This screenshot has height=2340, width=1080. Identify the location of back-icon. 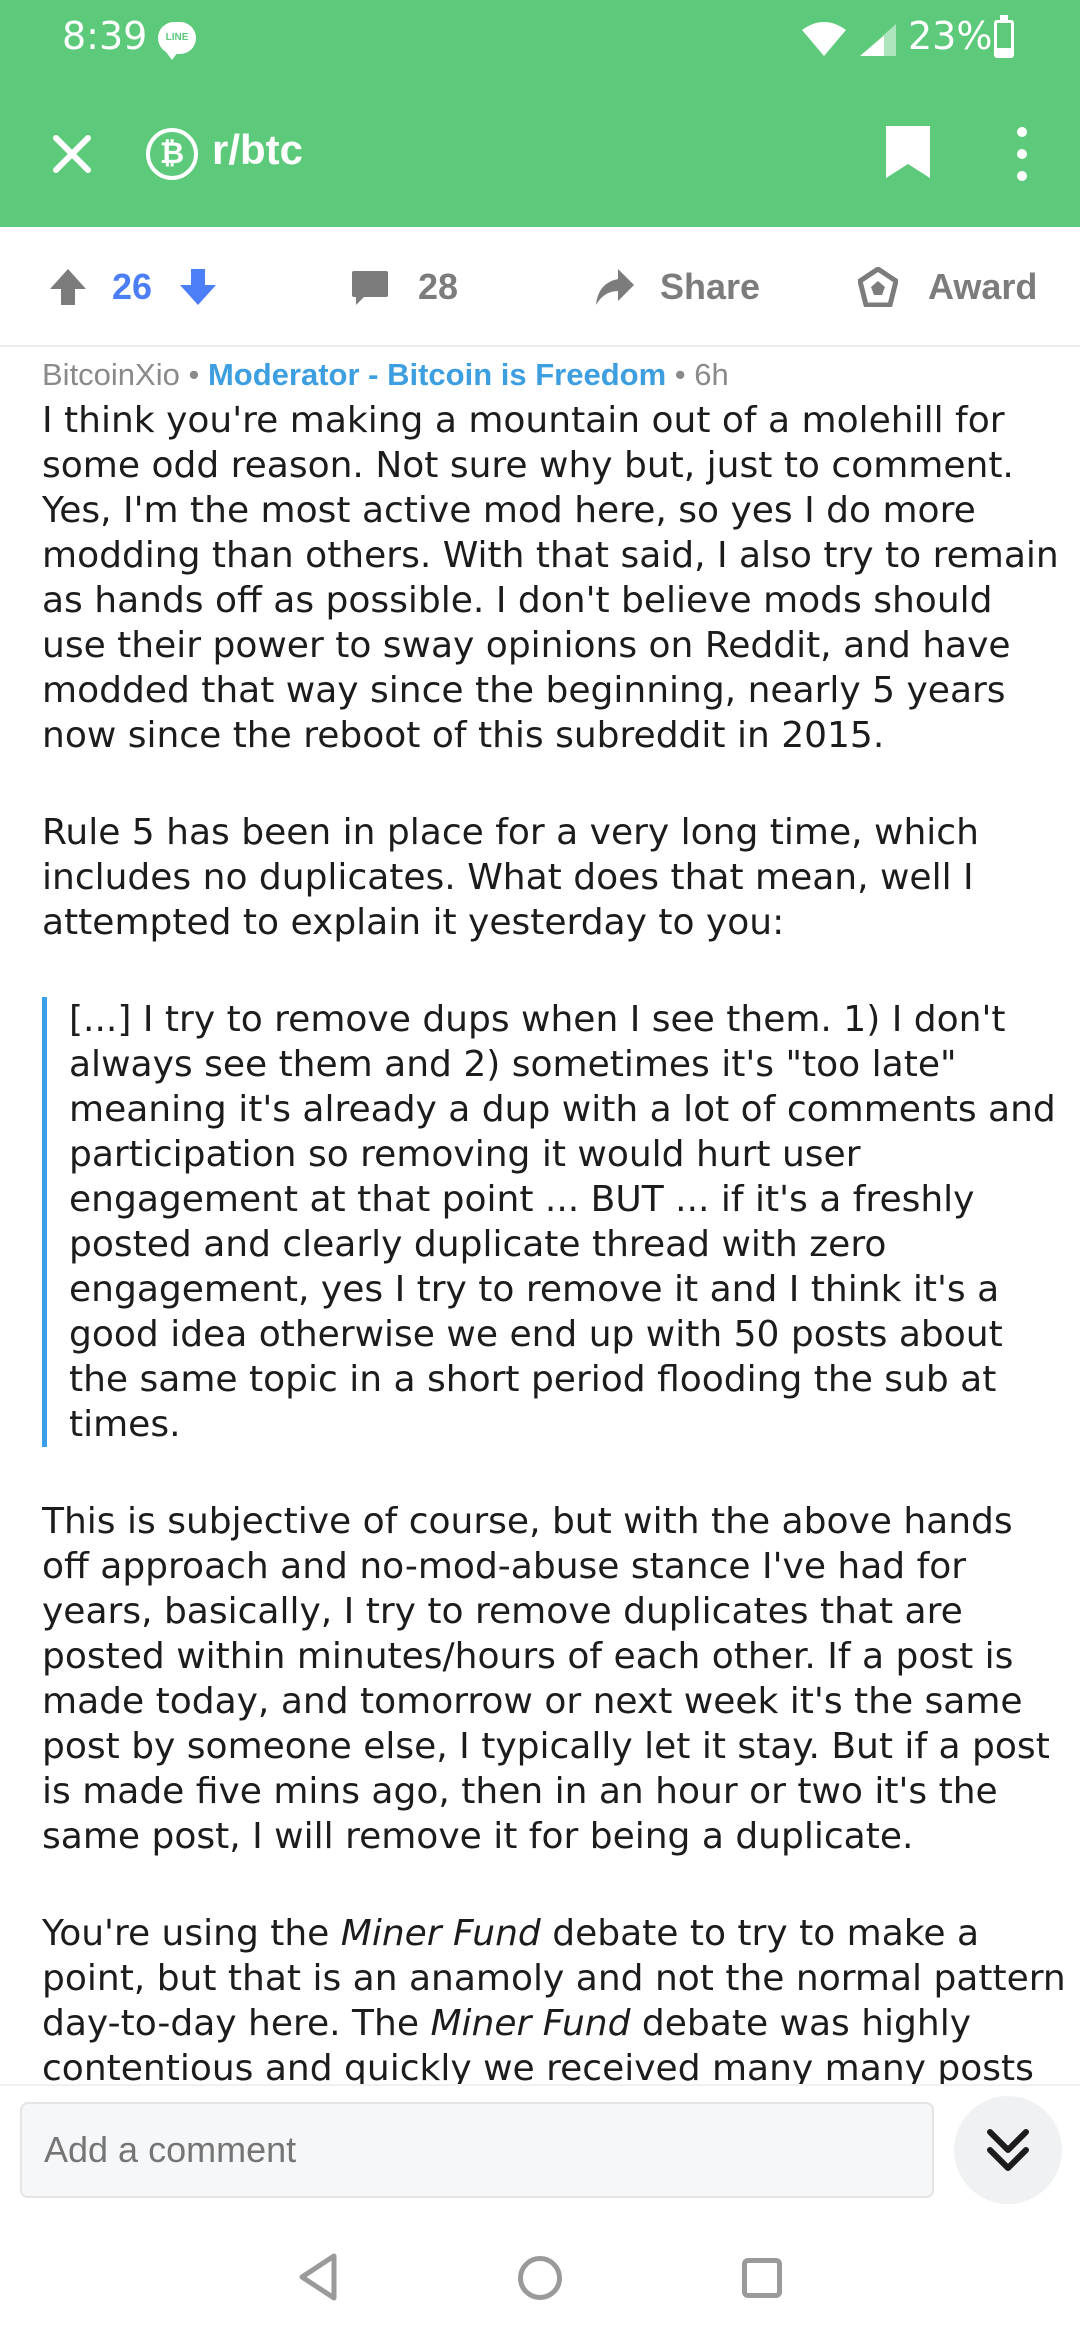
(318, 2277).